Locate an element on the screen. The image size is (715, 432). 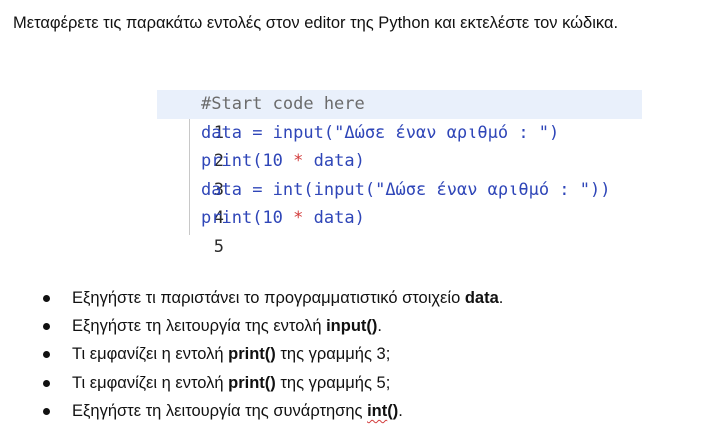
code-line-1: 1 #Start code here is located at coordinates (399, 116).